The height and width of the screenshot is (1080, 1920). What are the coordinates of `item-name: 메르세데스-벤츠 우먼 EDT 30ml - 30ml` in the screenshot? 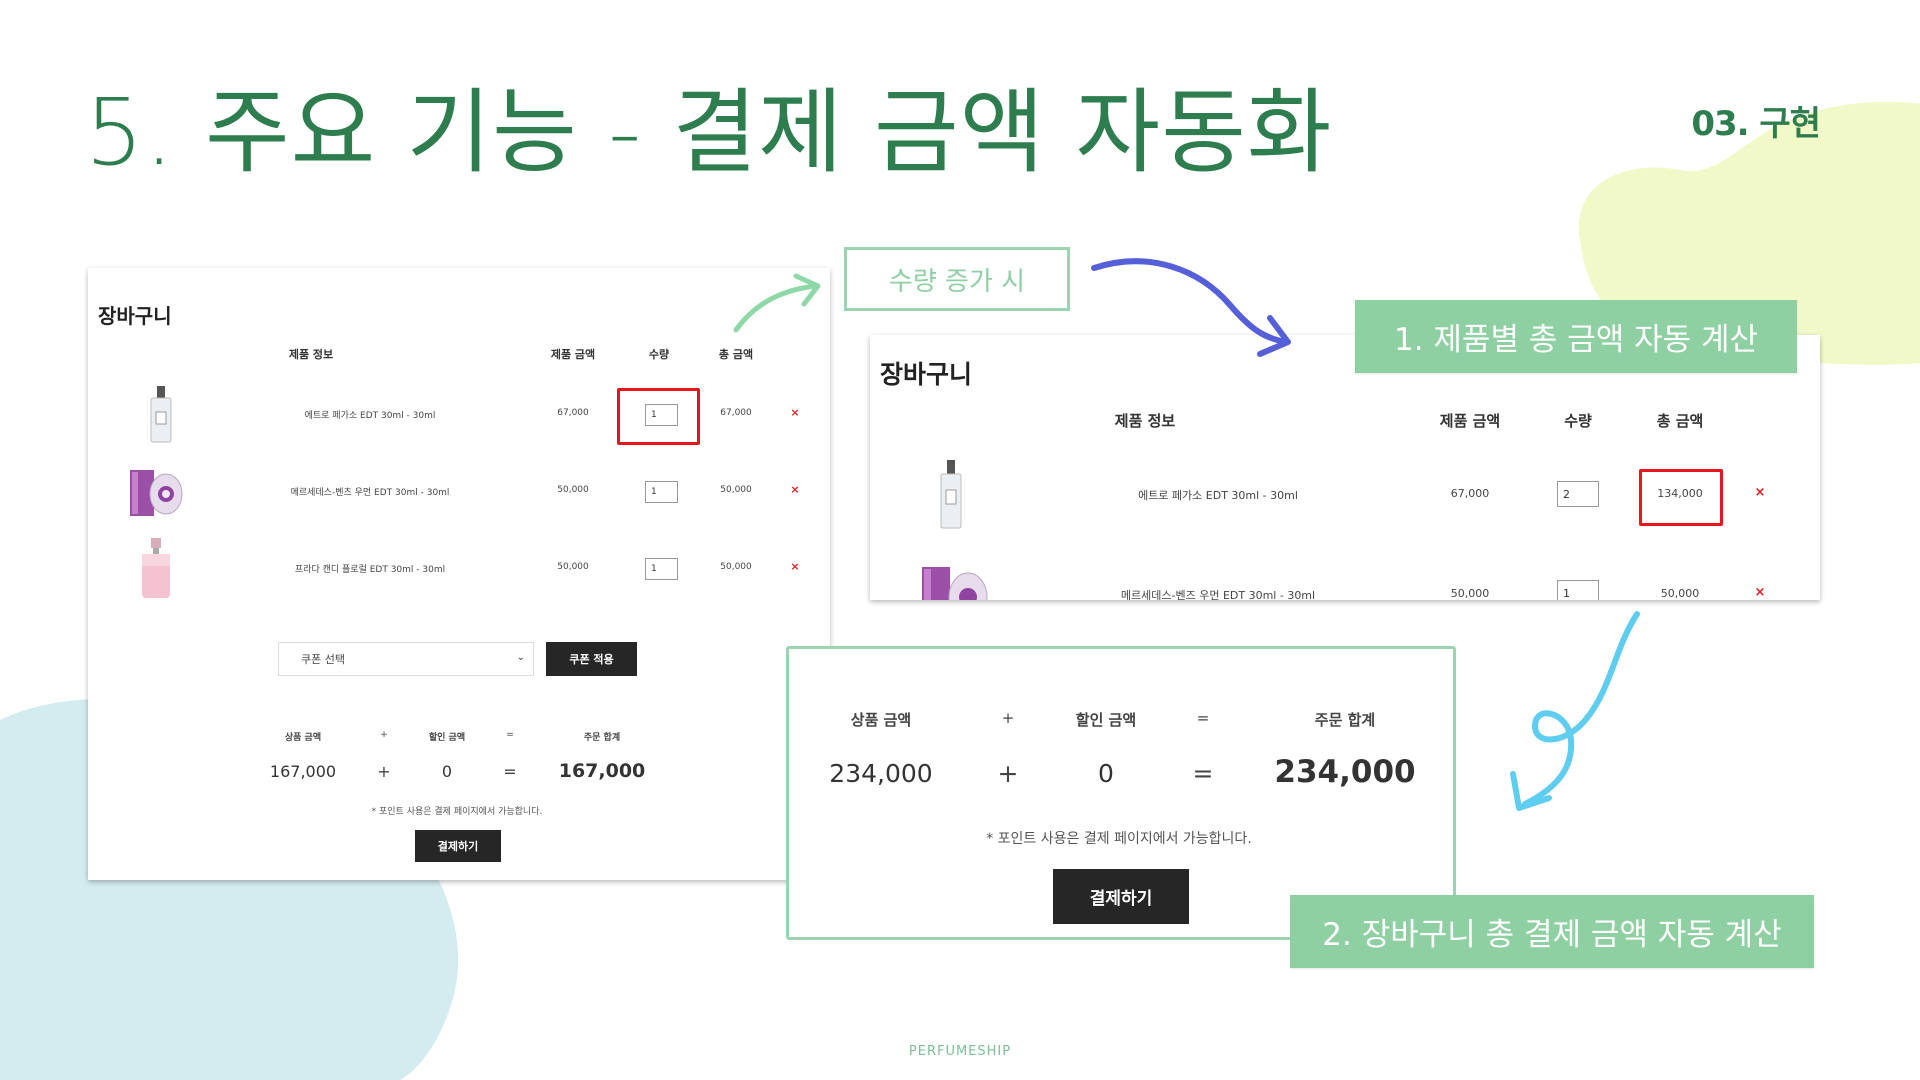 It's located at (370, 491).